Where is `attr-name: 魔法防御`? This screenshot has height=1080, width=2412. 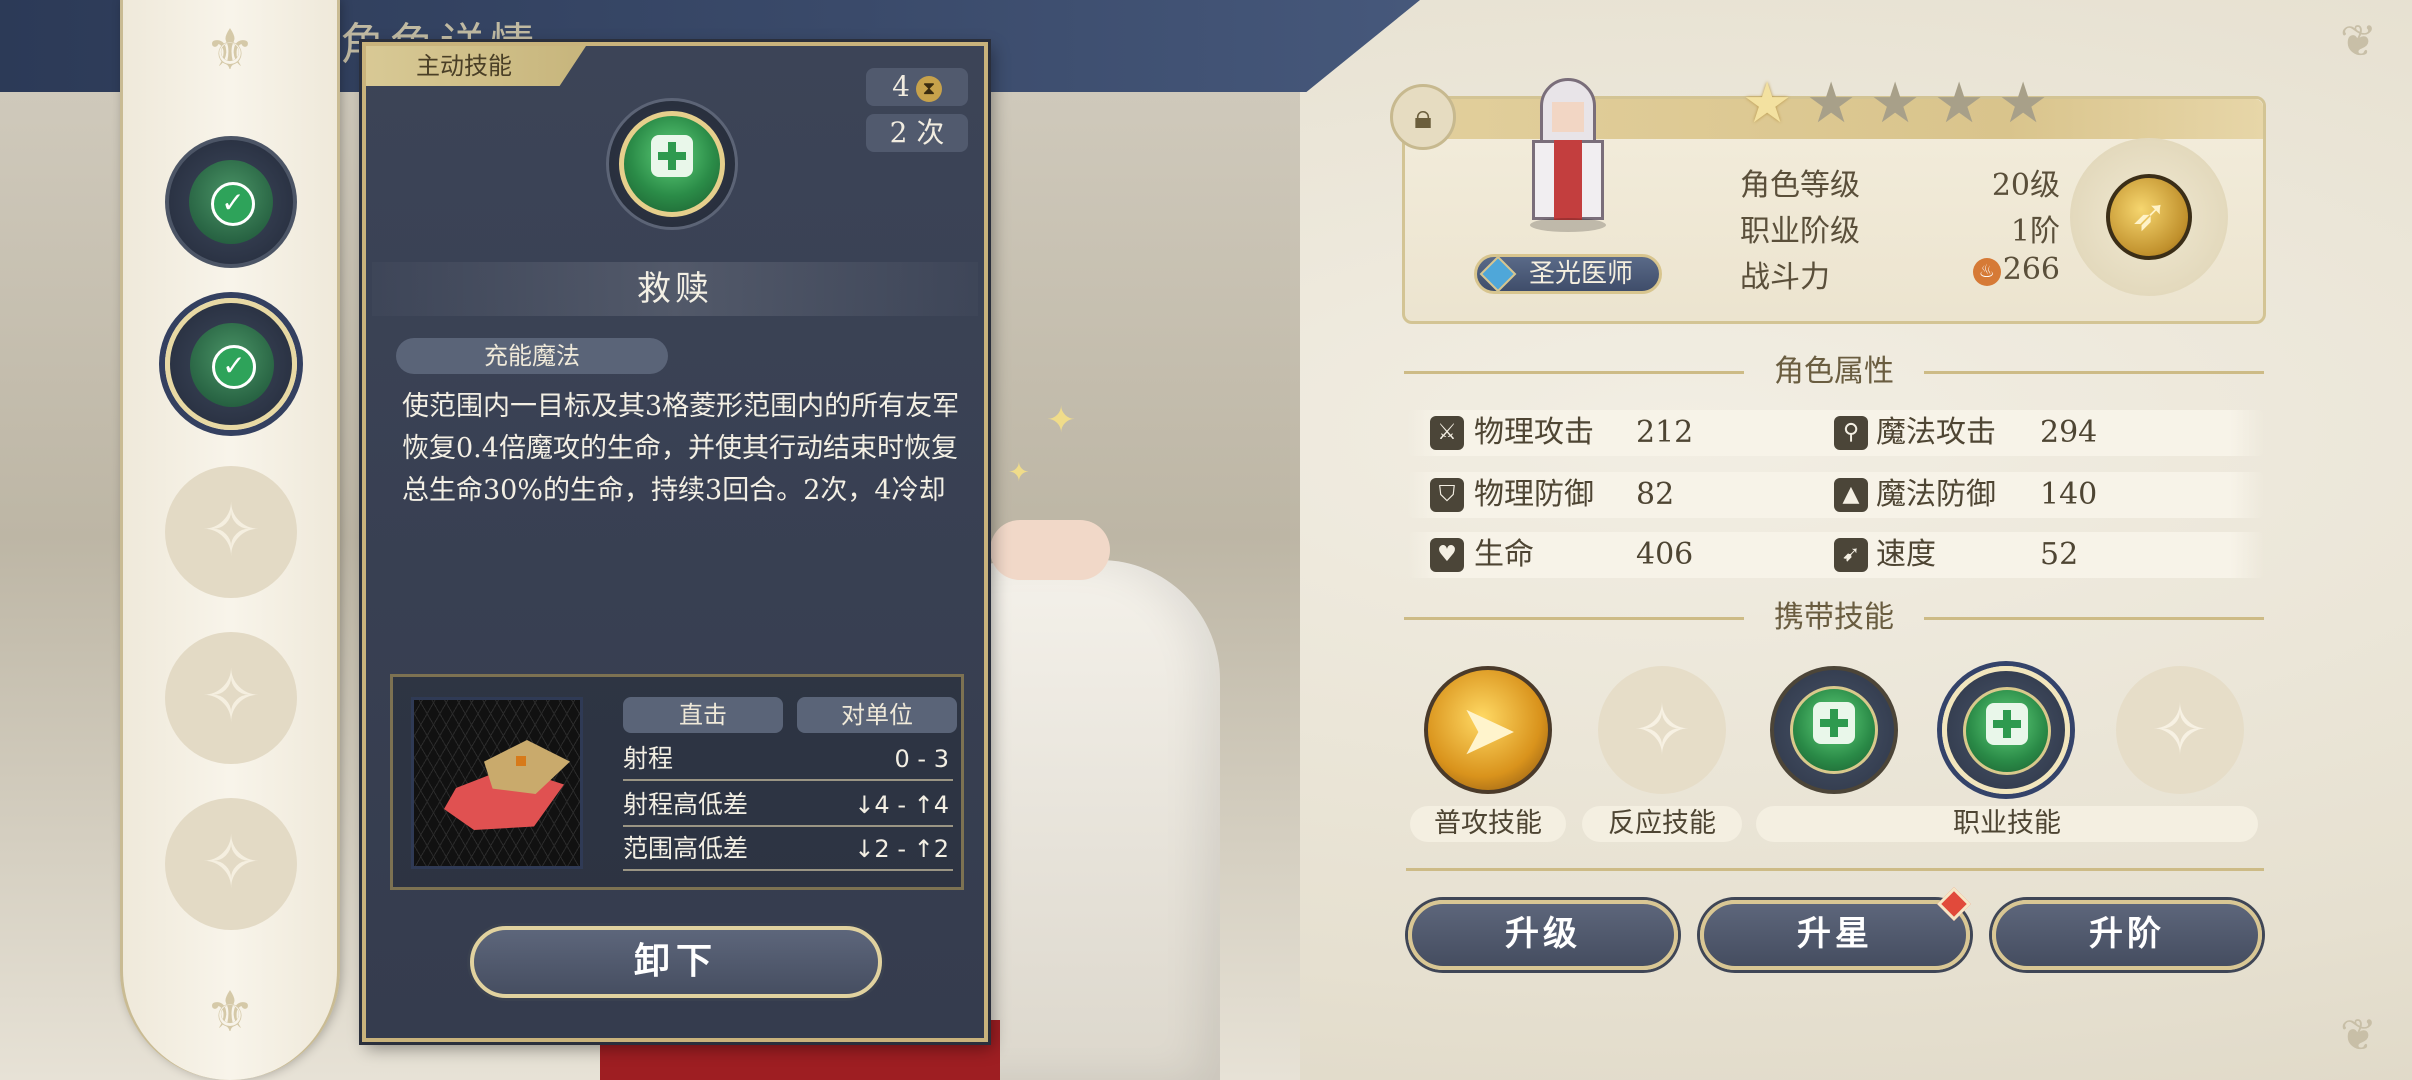 attr-name: 魔法防御 is located at coordinates (1936, 494).